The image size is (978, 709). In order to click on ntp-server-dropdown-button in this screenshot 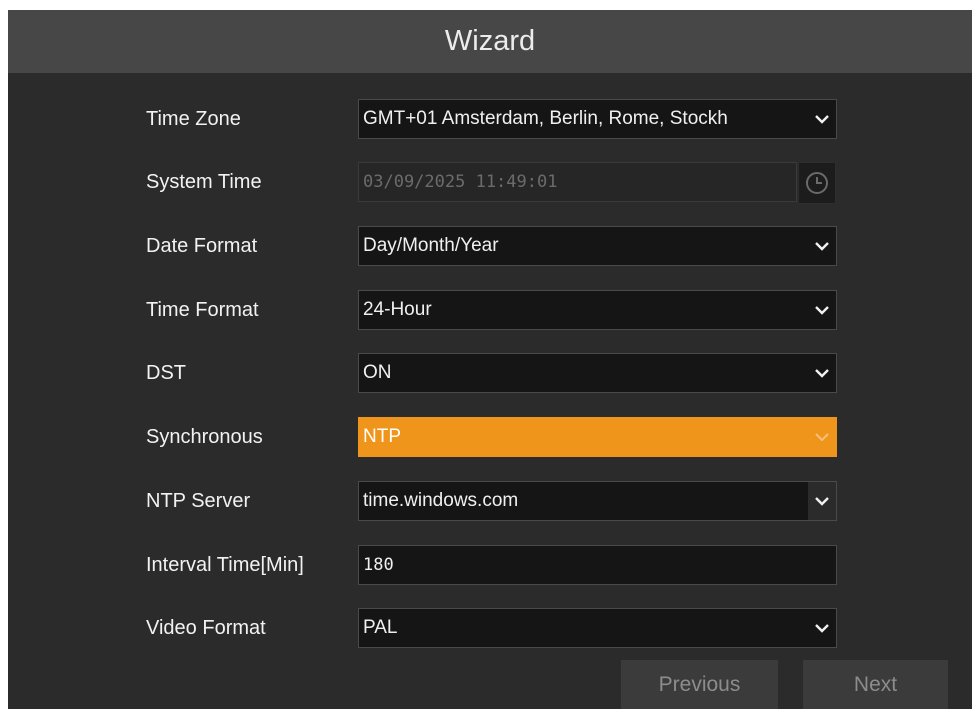, I will do `click(822, 501)`.